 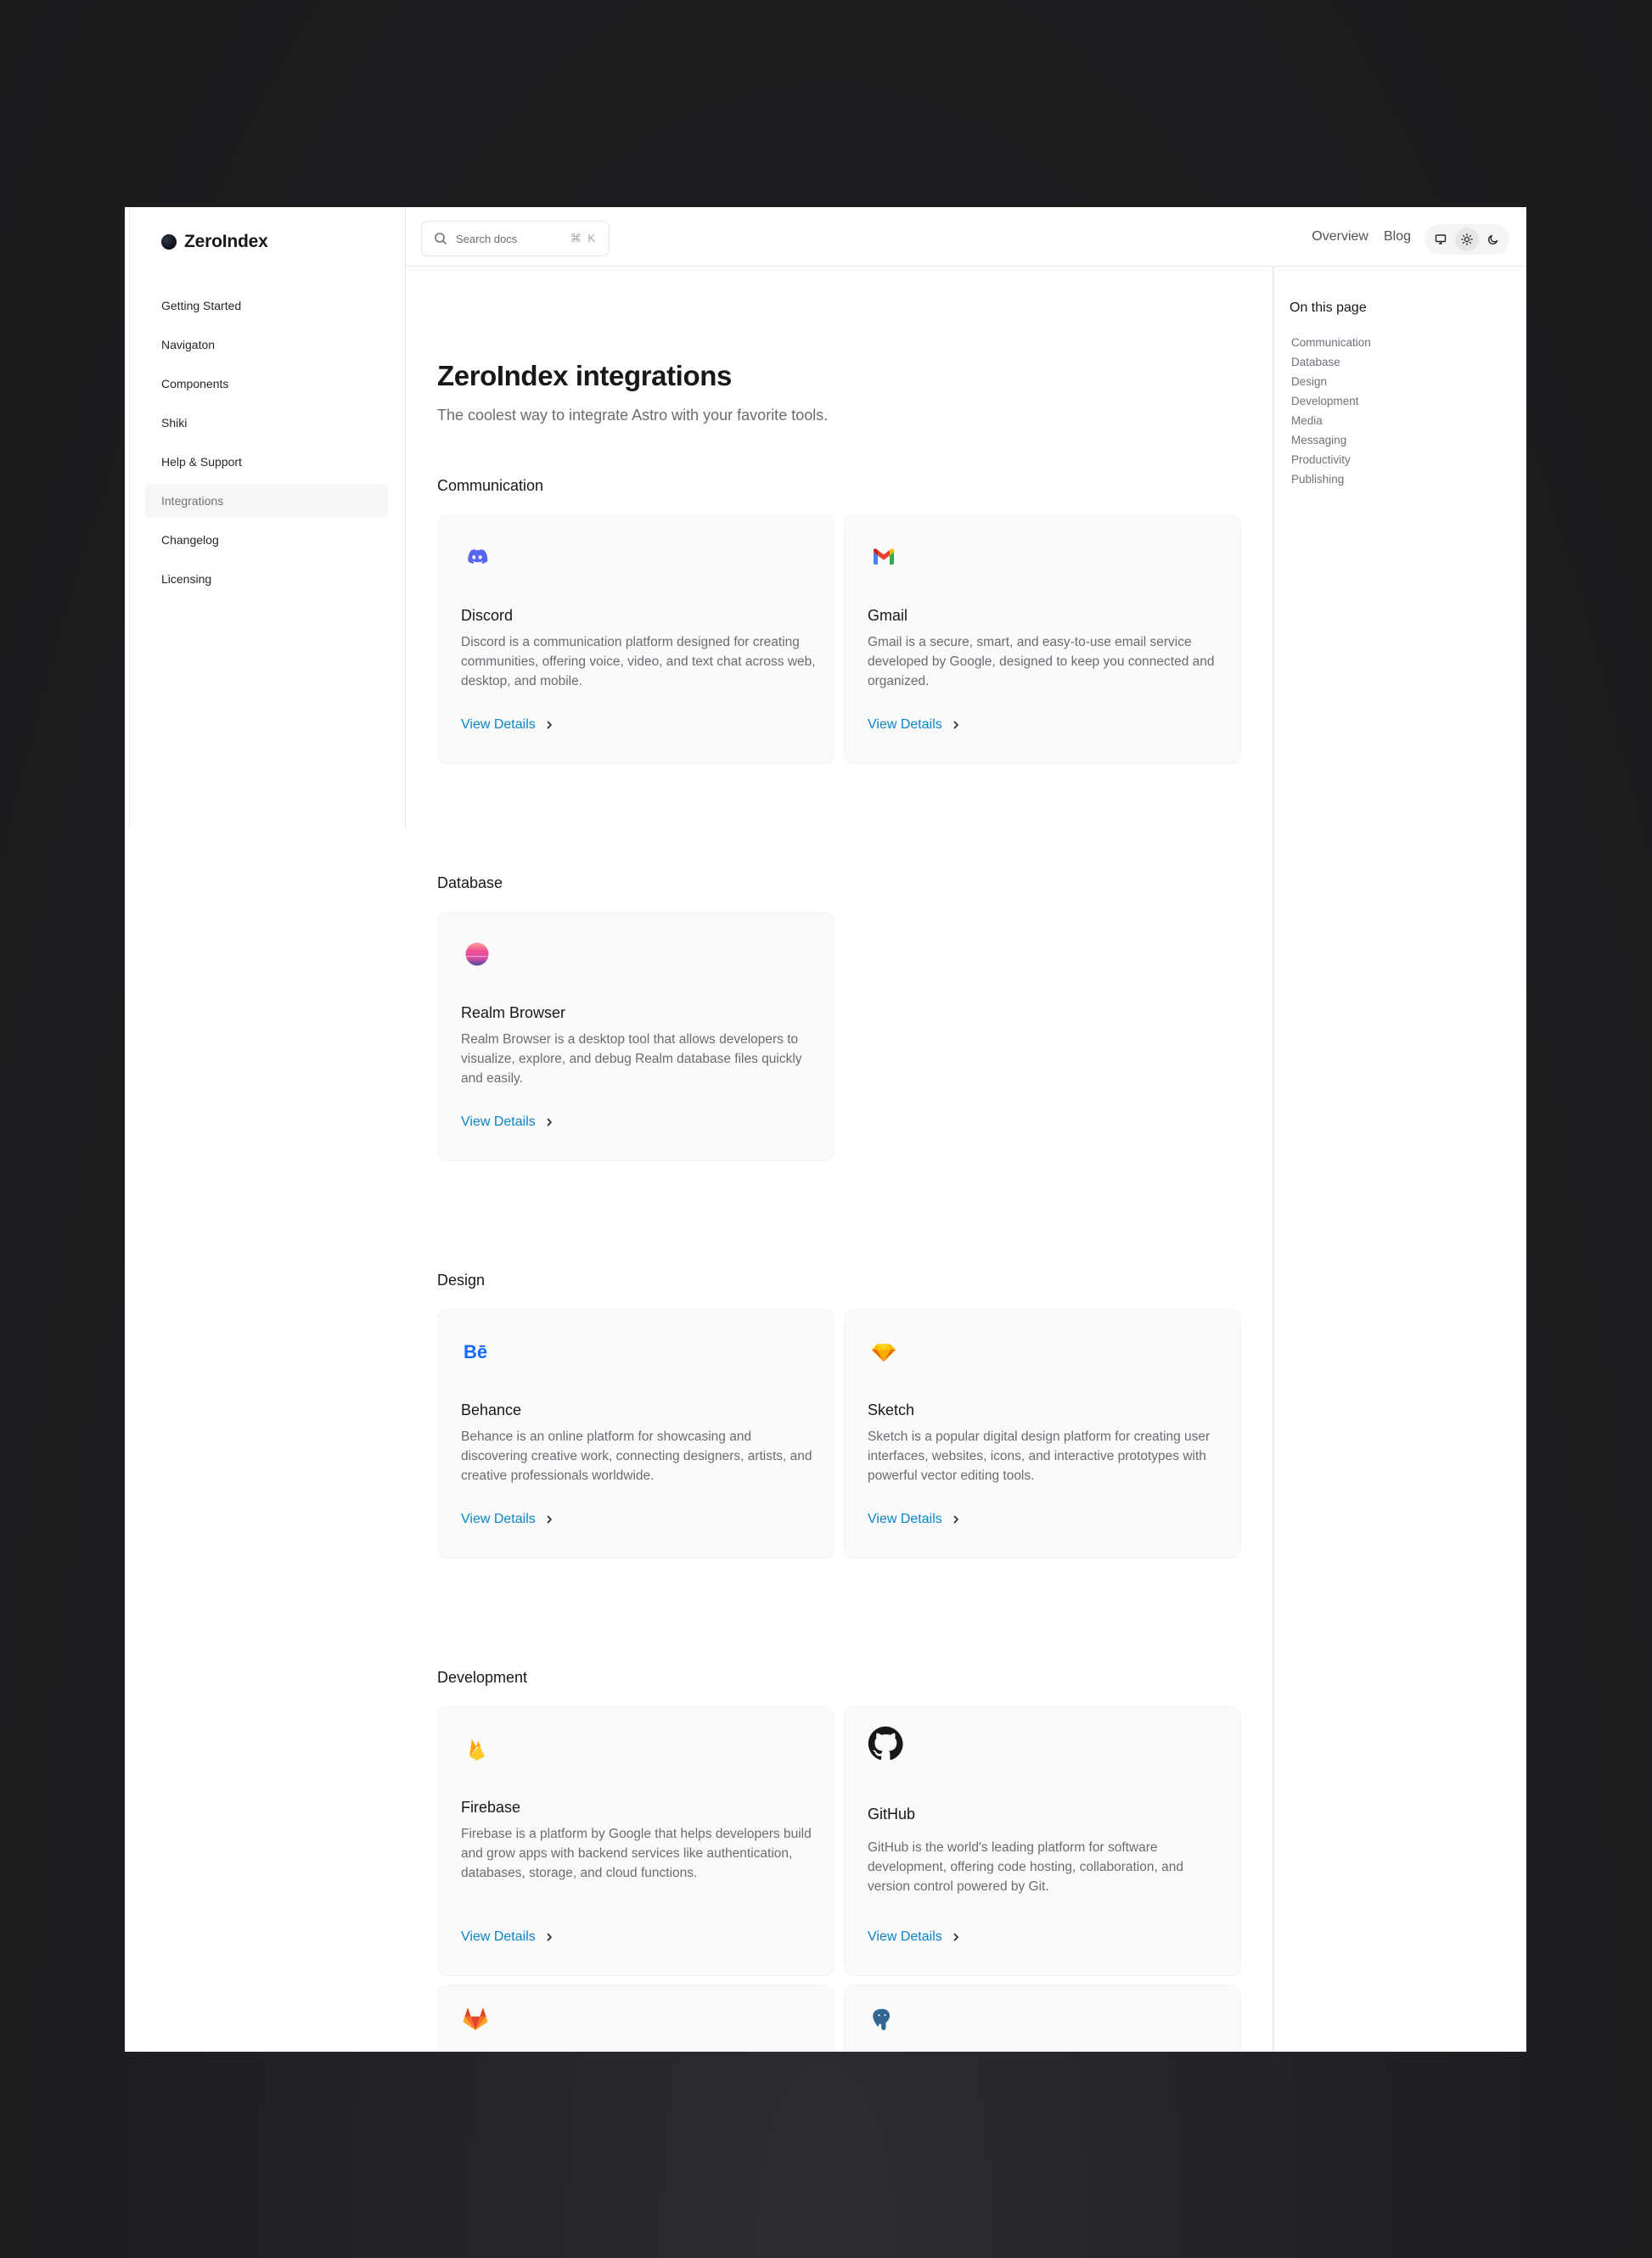 What do you see at coordinates (1331, 401) in the screenshot?
I see `toc-item-development: Development` at bounding box center [1331, 401].